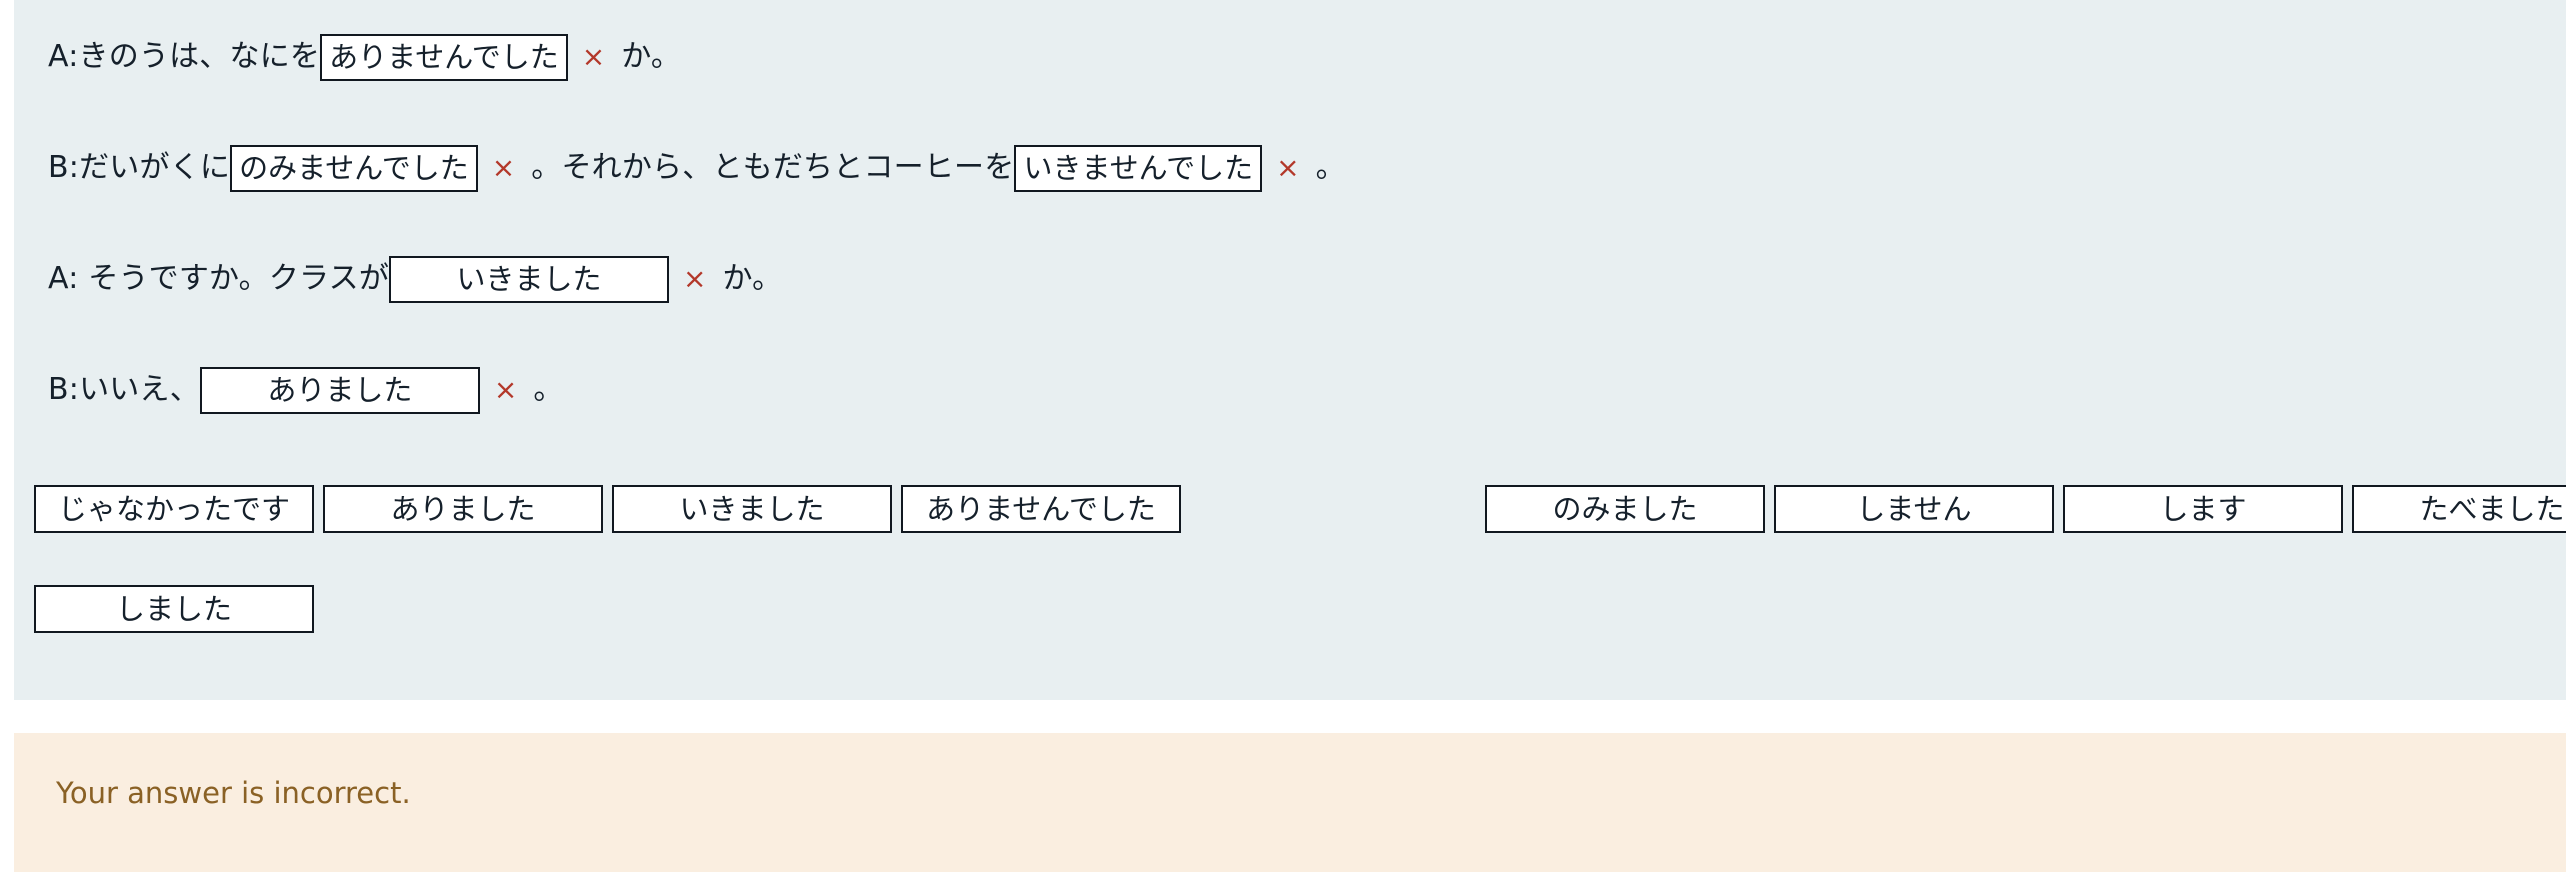 This screenshot has width=2566, height=872. What do you see at coordinates (1330, 167) in the screenshot?
I see `sentence-text-2c: 。` at bounding box center [1330, 167].